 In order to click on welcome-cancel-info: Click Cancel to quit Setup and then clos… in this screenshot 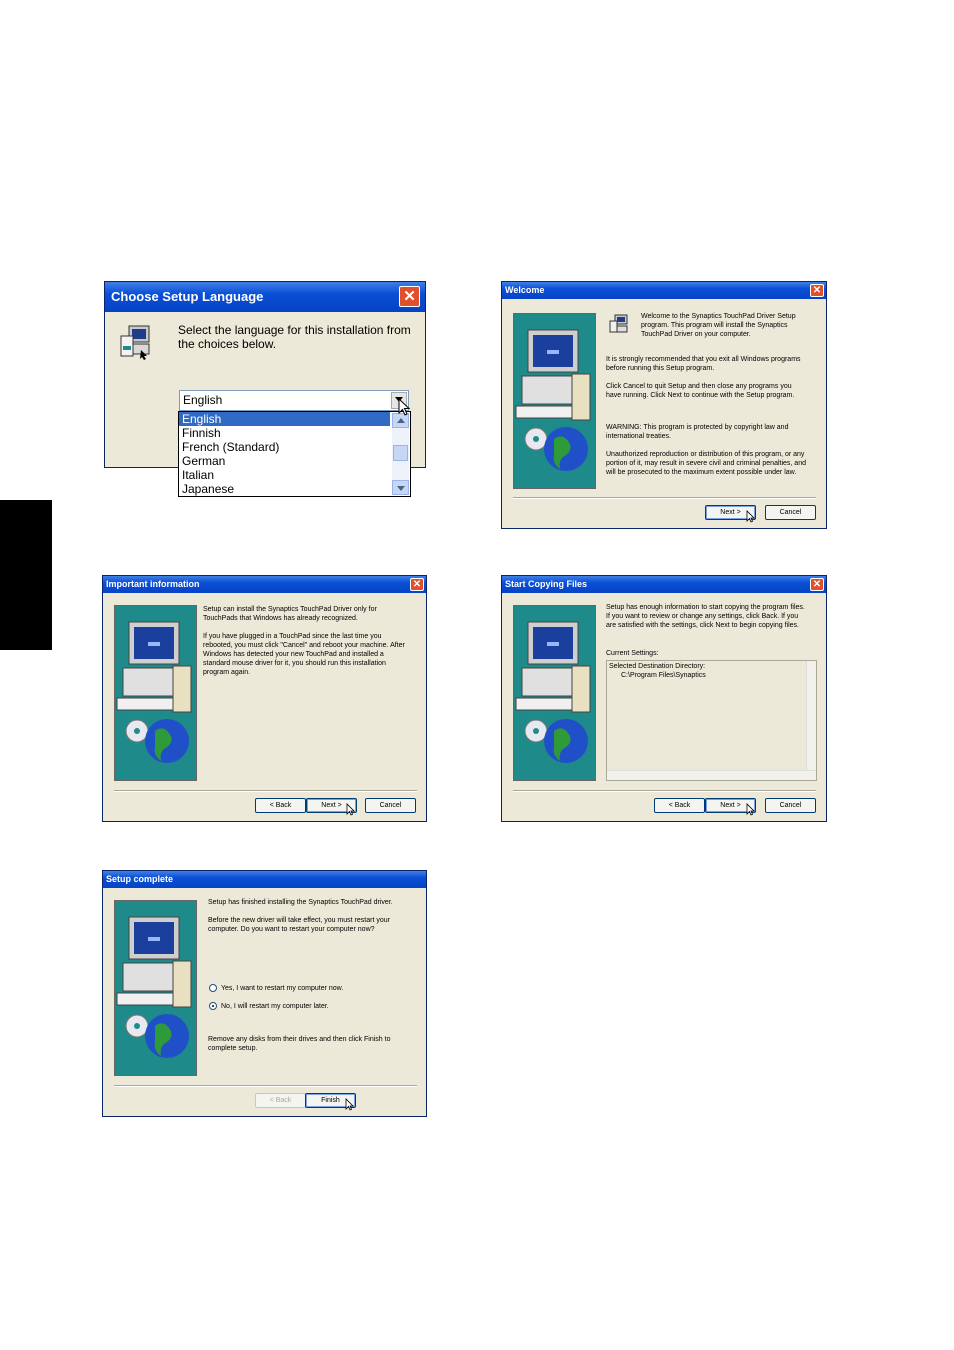, I will do `click(700, 391)`.